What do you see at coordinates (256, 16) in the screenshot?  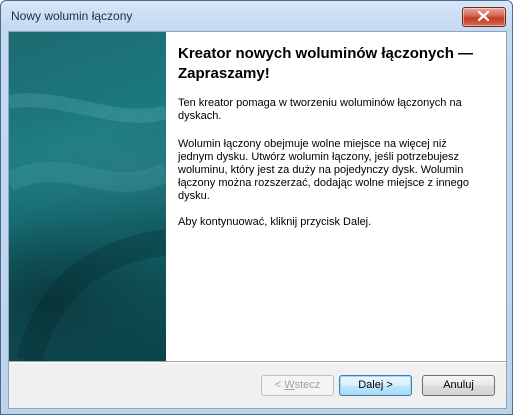 I see `title-bar: Nowy wolumin łączony` at bounding box center [256, 16].